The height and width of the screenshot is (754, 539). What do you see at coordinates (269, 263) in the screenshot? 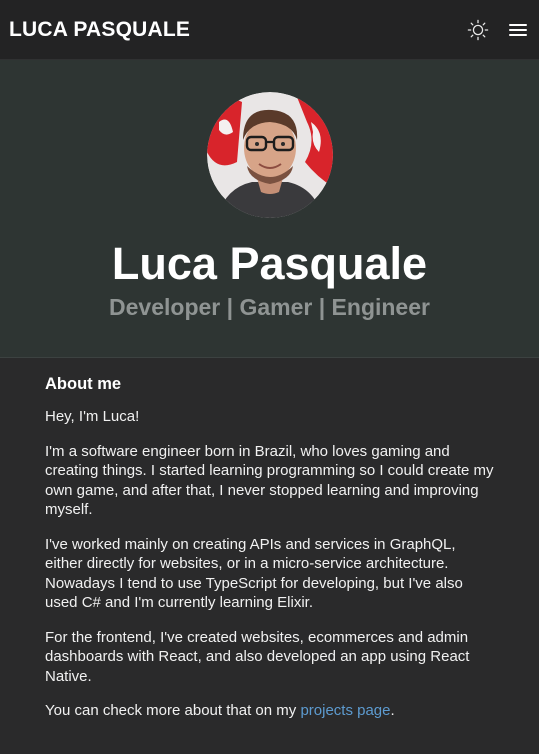
I see `hero-name: Luca Pasquale` at bounding box center [269, 263].